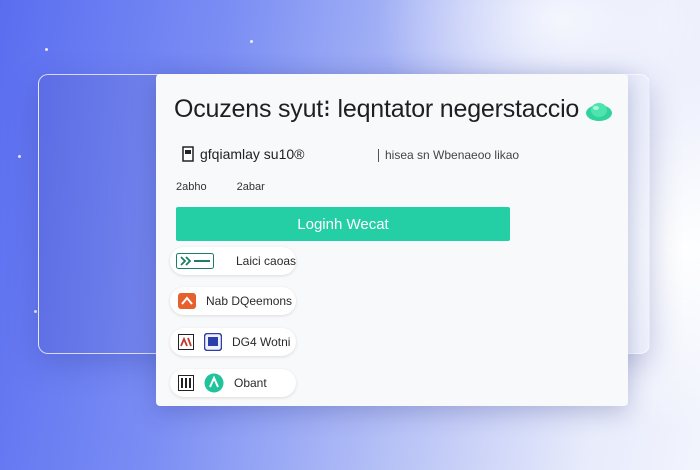  What do you see at coordinates (187, 301) in the screenshot?
I see `orange-app-icon` at bounding box center [187, 301].